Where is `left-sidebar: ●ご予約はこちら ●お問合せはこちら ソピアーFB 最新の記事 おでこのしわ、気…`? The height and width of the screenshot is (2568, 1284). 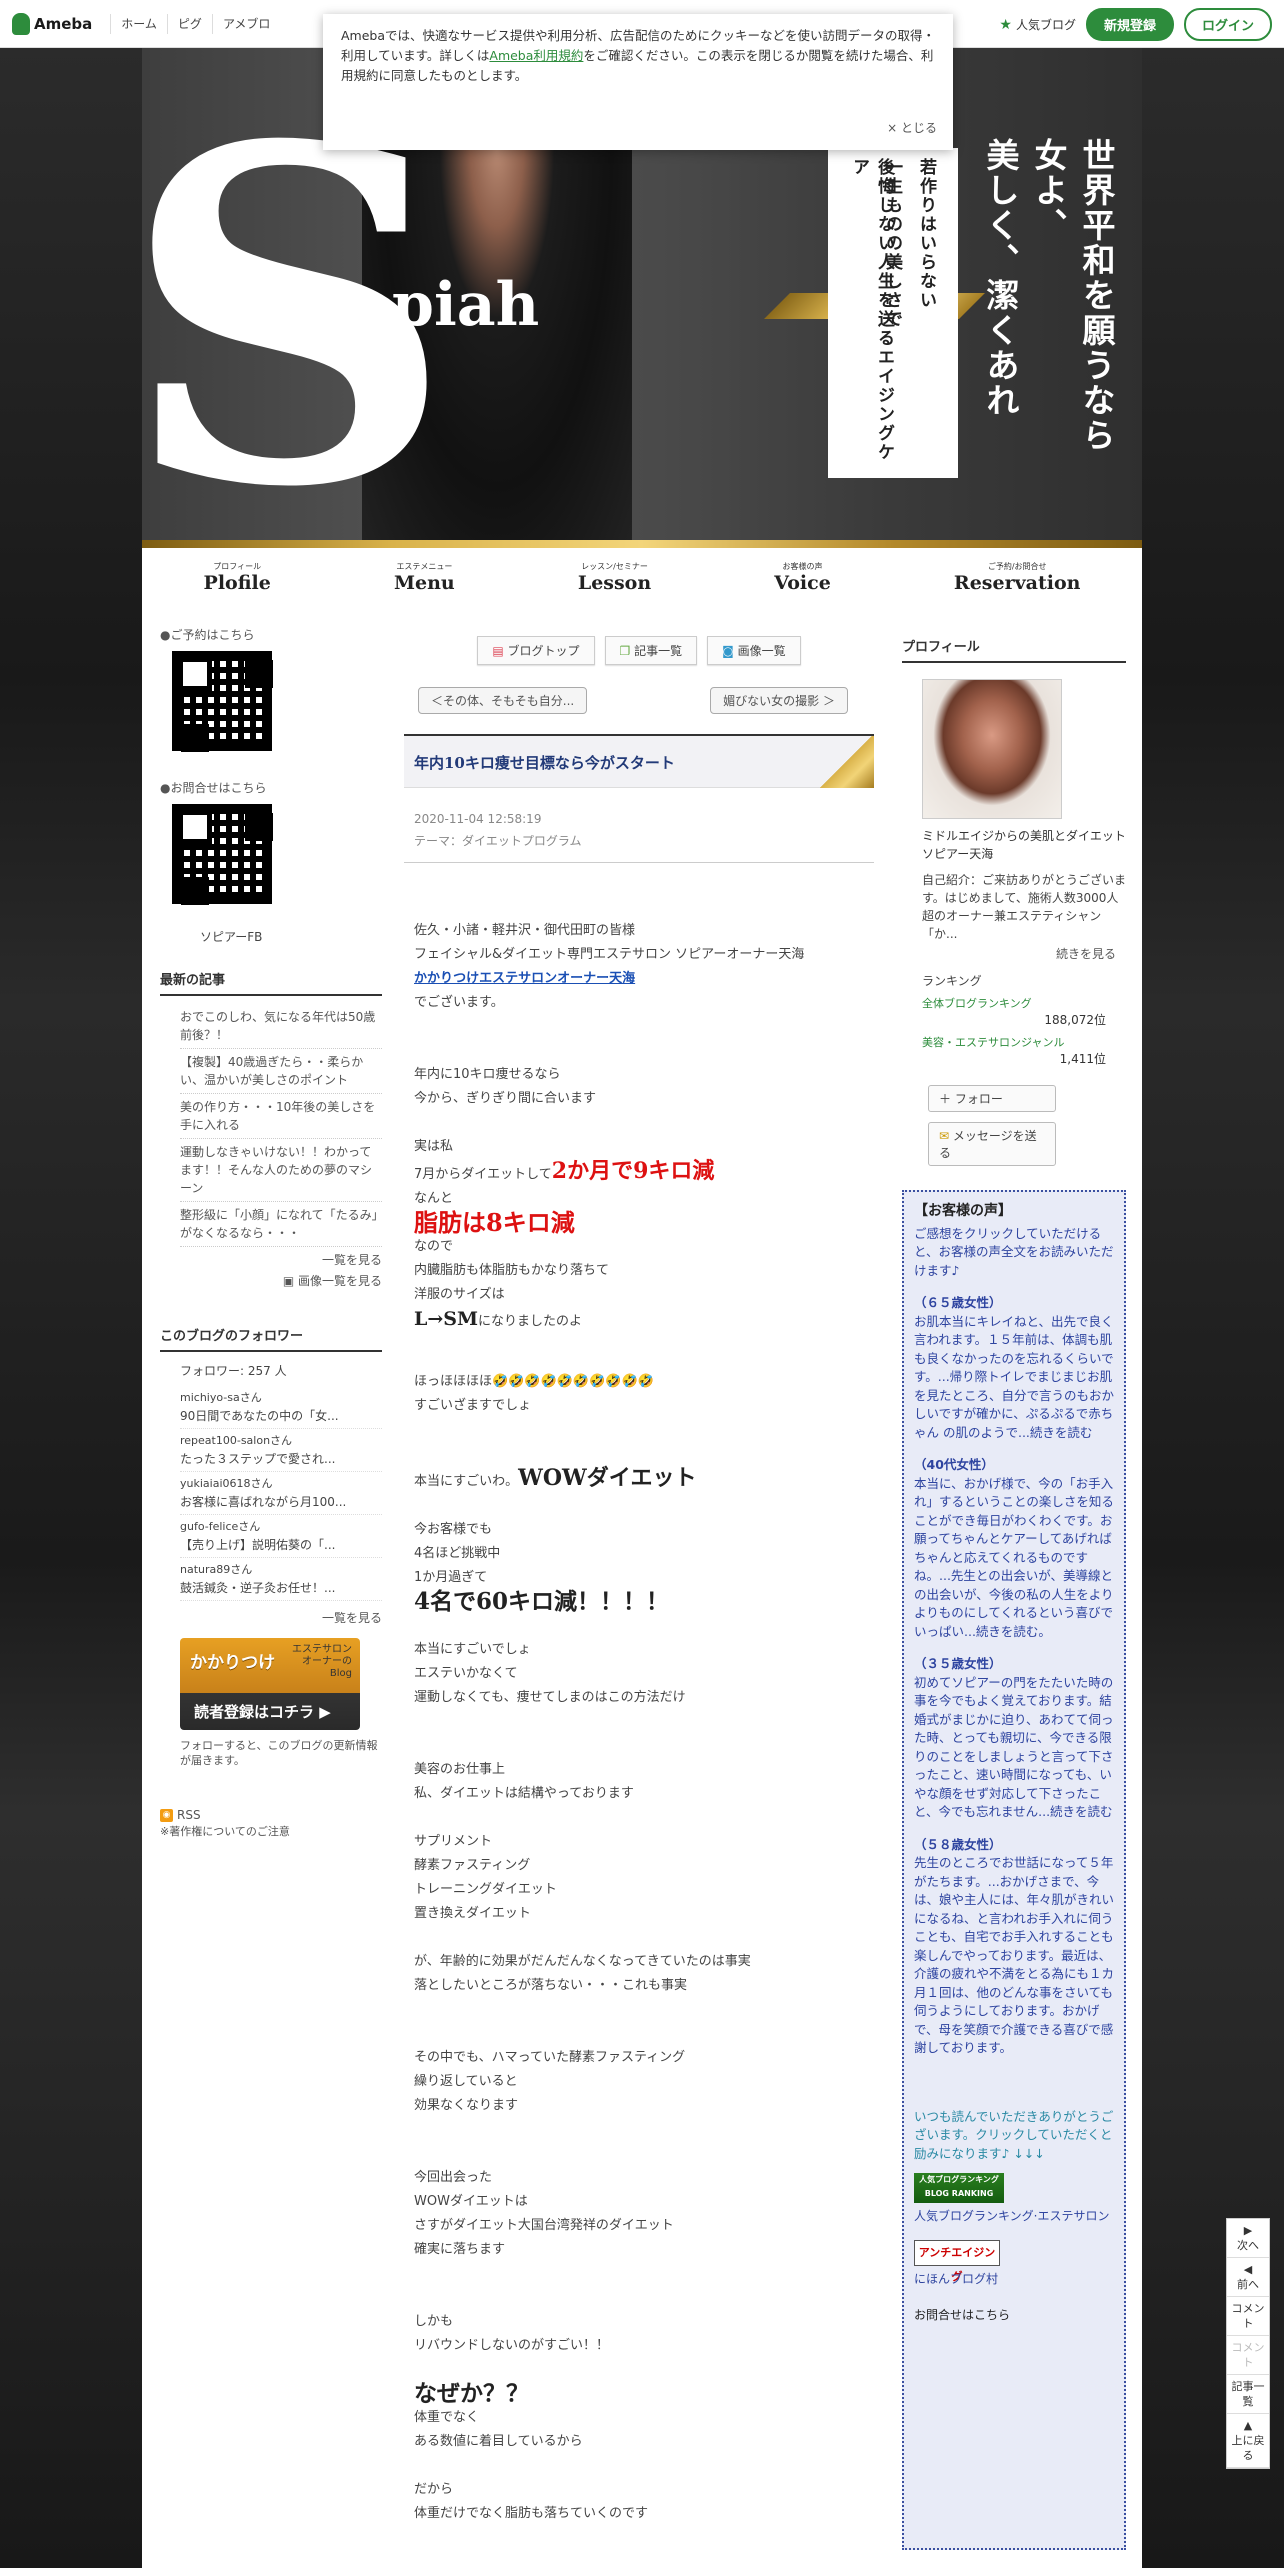
left-sidebar: ●ご予約はこちら ●お問合せはこちら ソピアーFB 最新の記事 おでこのしわ、気… is located at coordinates (271, 1232).